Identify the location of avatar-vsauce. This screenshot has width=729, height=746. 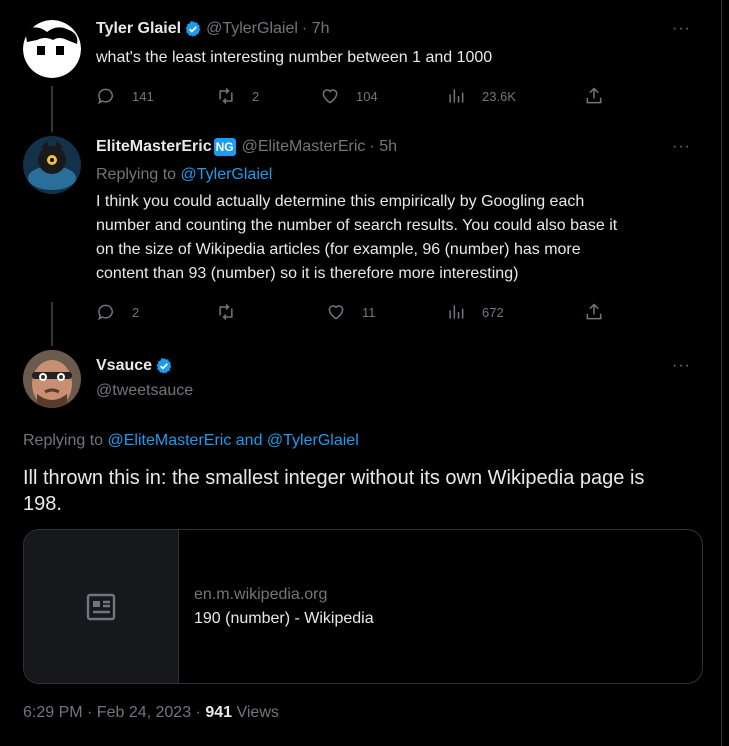
(52, 379).